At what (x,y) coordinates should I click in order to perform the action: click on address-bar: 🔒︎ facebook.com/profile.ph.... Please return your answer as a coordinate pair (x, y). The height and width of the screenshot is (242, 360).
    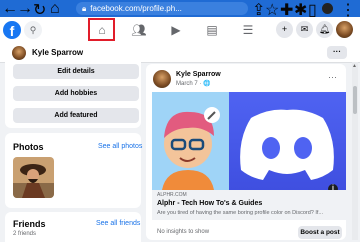
    Looking at the image, I should click on (162, 8).